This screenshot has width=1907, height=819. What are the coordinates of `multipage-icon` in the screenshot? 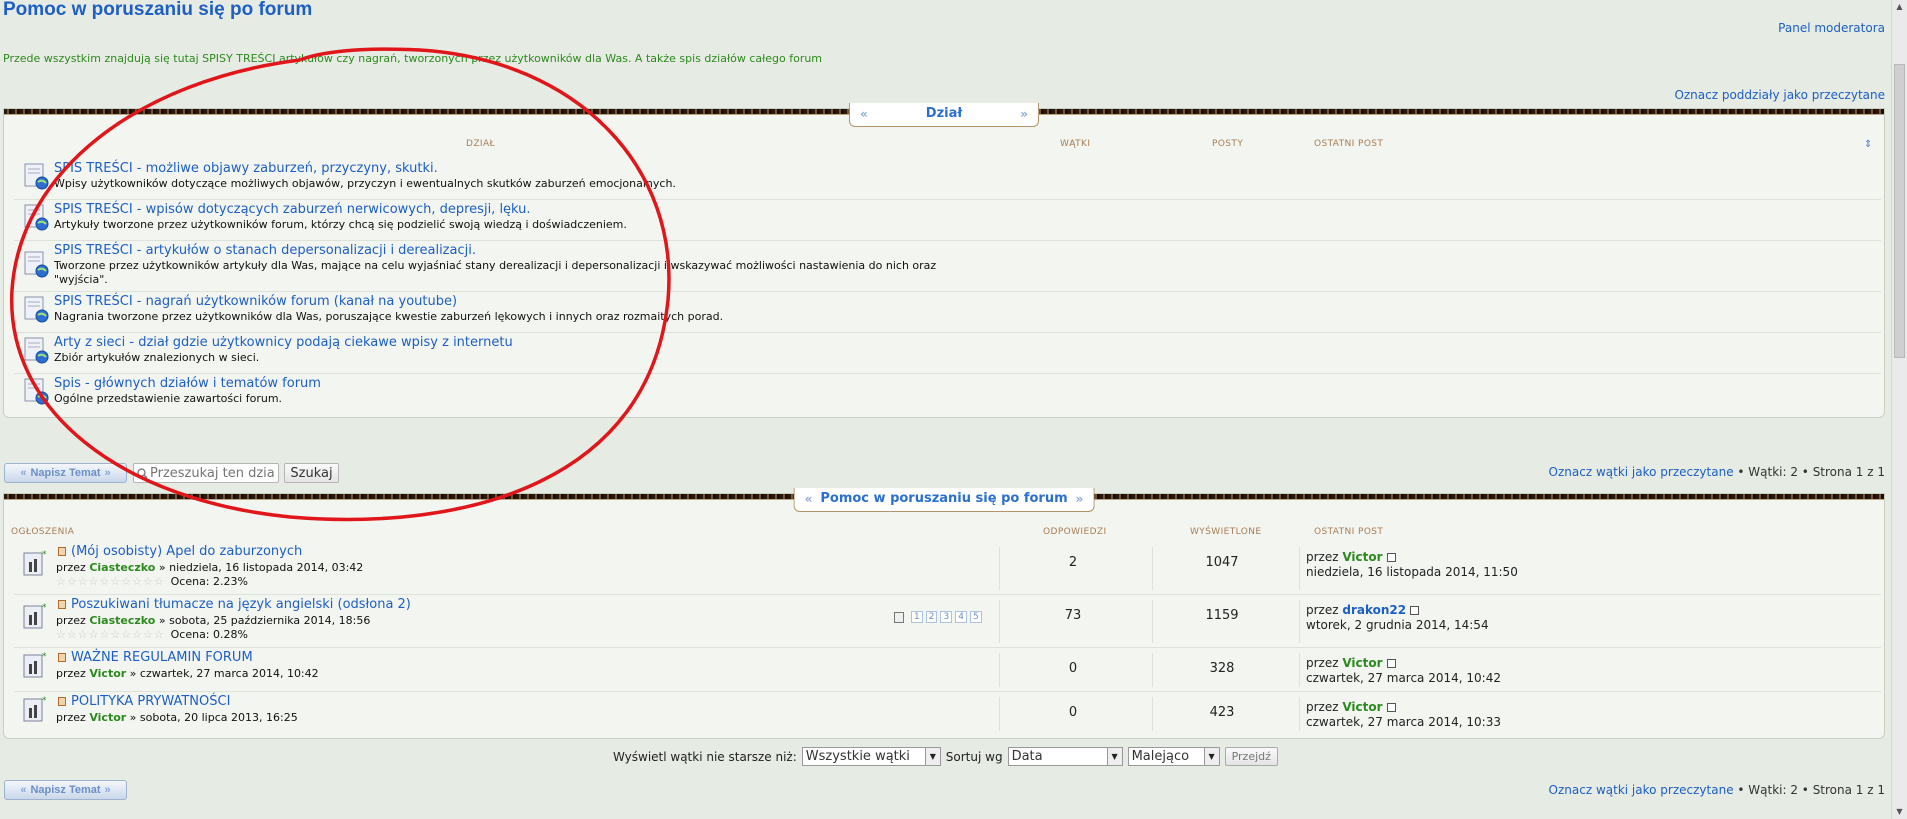 It's located at (899, 617).